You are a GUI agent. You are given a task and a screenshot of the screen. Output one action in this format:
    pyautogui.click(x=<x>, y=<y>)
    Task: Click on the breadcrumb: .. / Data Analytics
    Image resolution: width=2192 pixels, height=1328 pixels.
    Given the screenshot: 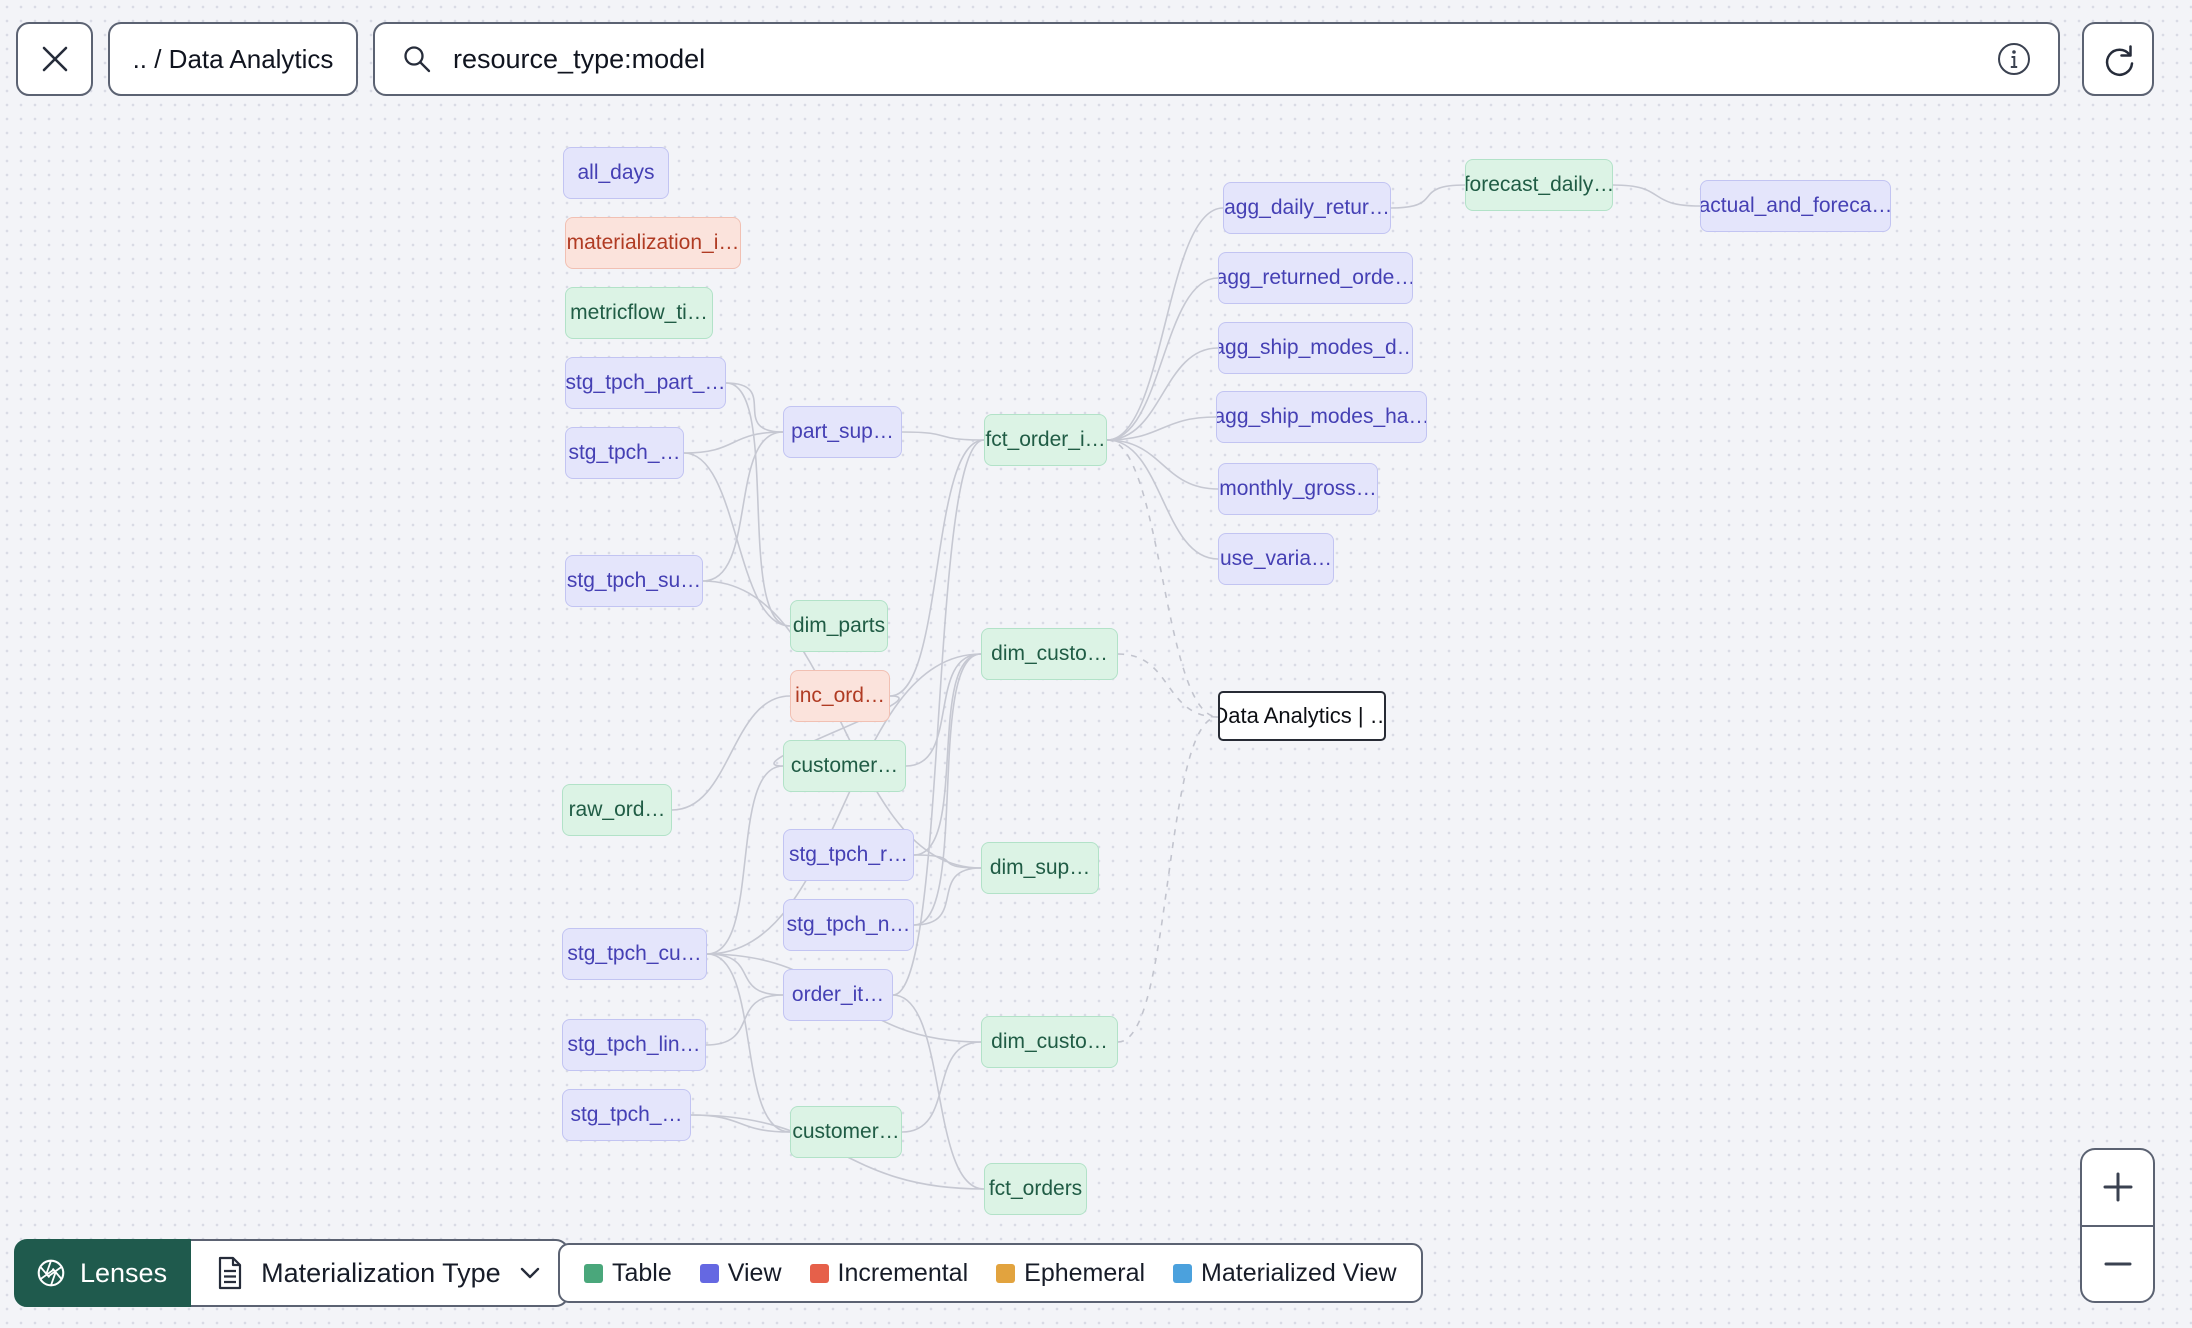 What is the action you would take?
    pyautogui.click(x=233, y=59)
    